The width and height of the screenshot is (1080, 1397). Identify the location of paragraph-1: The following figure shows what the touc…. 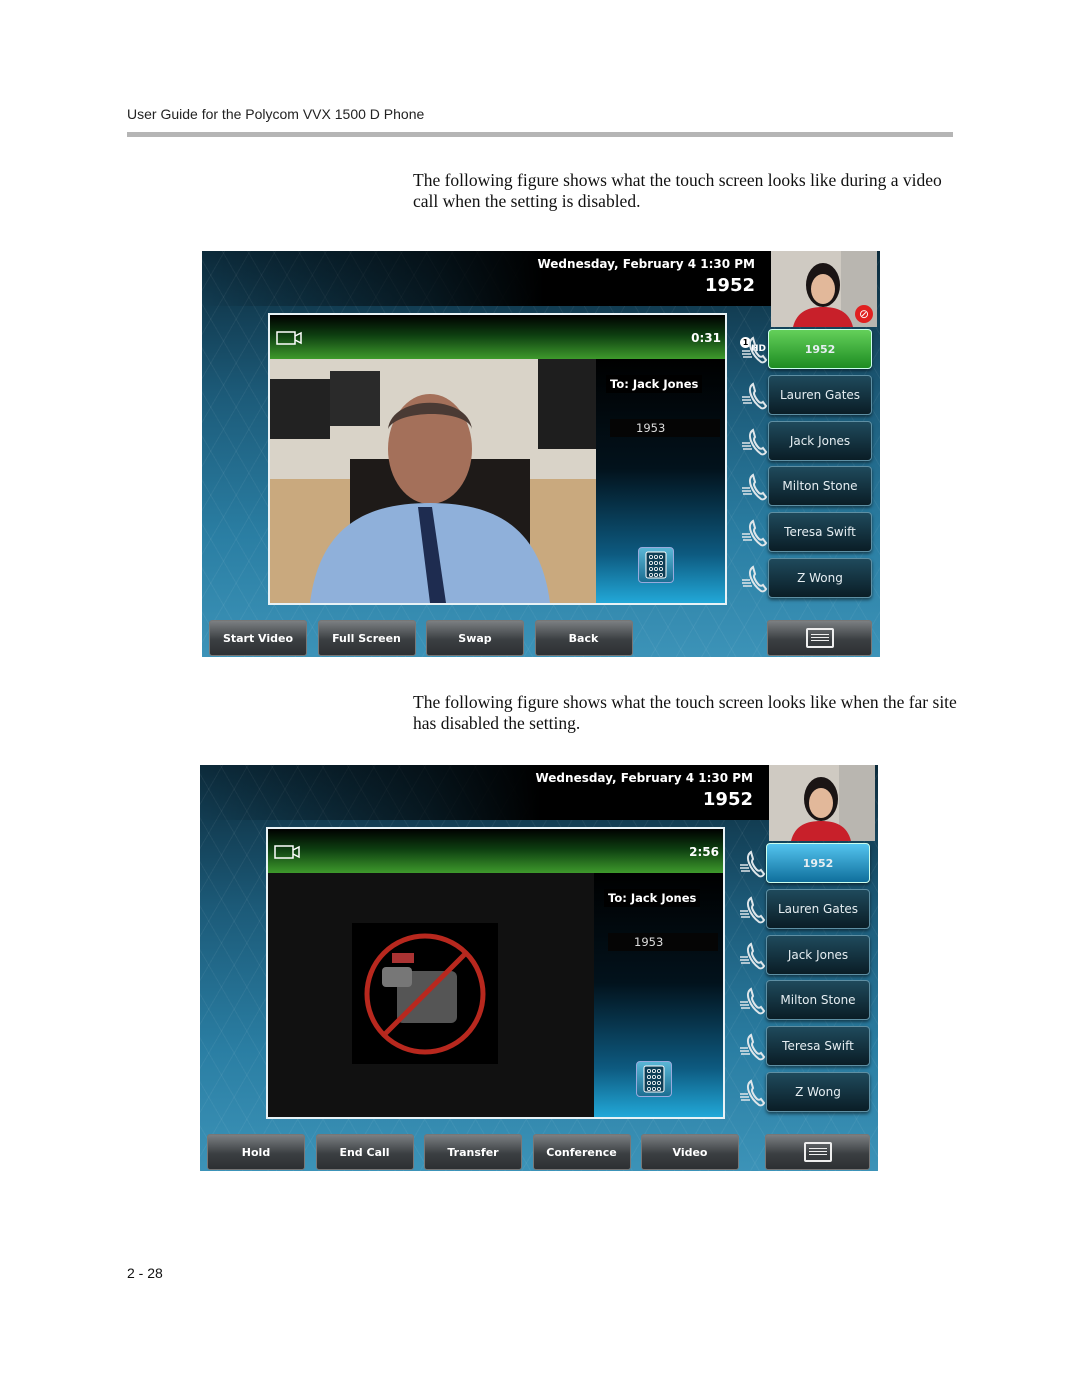
(677, 190).